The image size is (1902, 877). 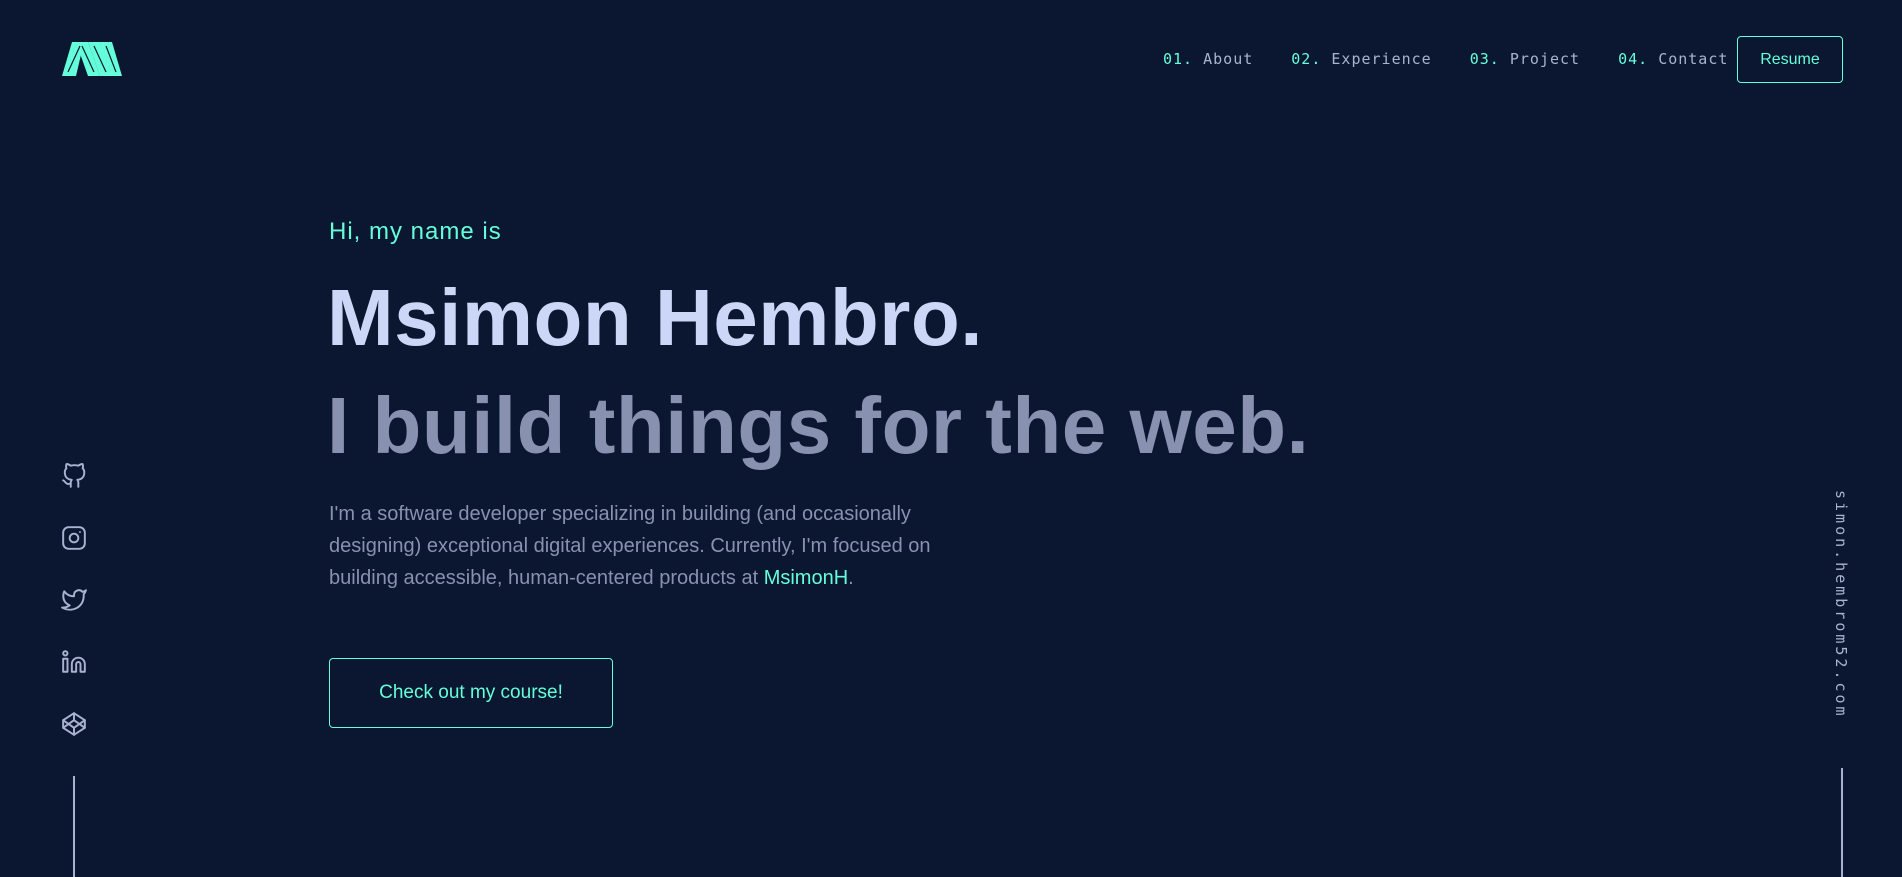 I want to click on nav-item-number: 03., so click(x=1484, y=59).